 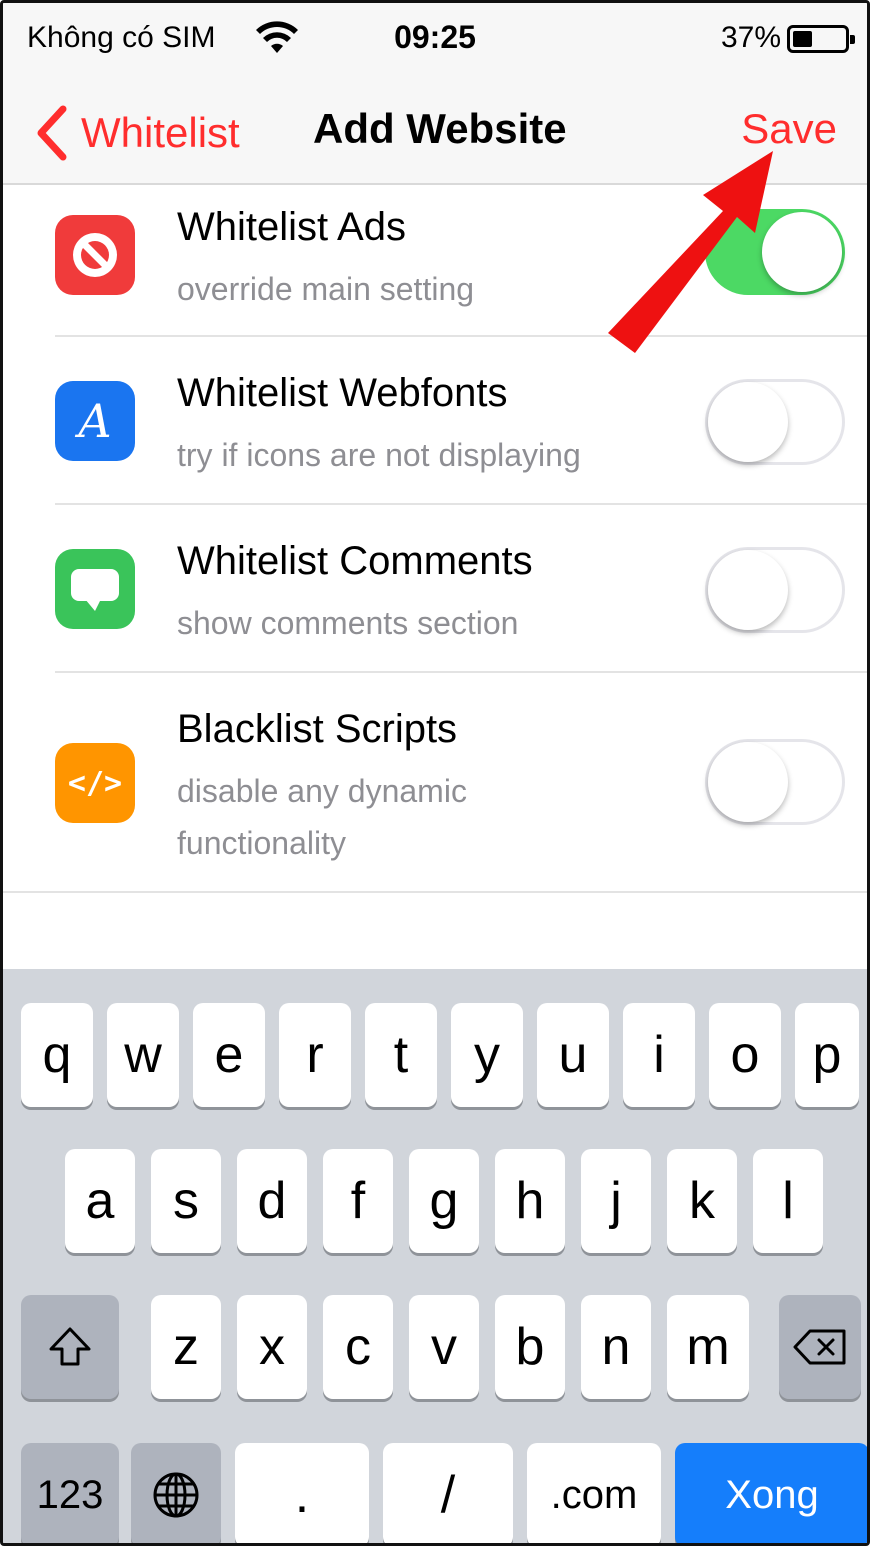 What do you see at coordinates (444, 1201) in the screenshot?
I see `key-g: g` at bounding box center [444, 1201].